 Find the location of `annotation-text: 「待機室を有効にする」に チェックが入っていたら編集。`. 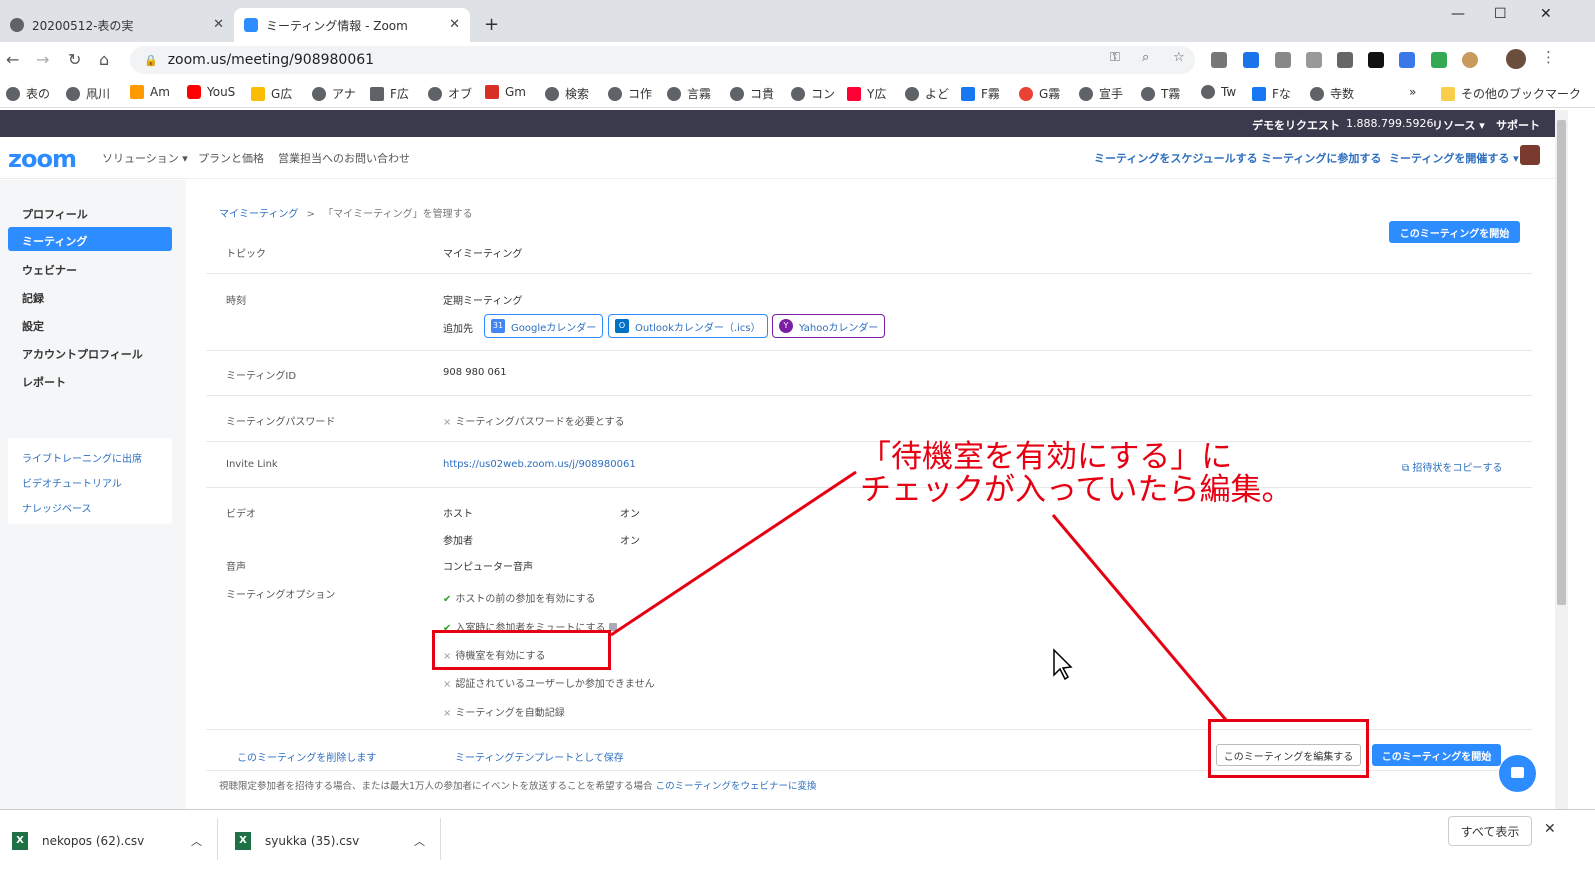

annotation-text: 「待機室を有効にする」に チェックが入っていたら編集。 is located at coordinates (1076, 473).